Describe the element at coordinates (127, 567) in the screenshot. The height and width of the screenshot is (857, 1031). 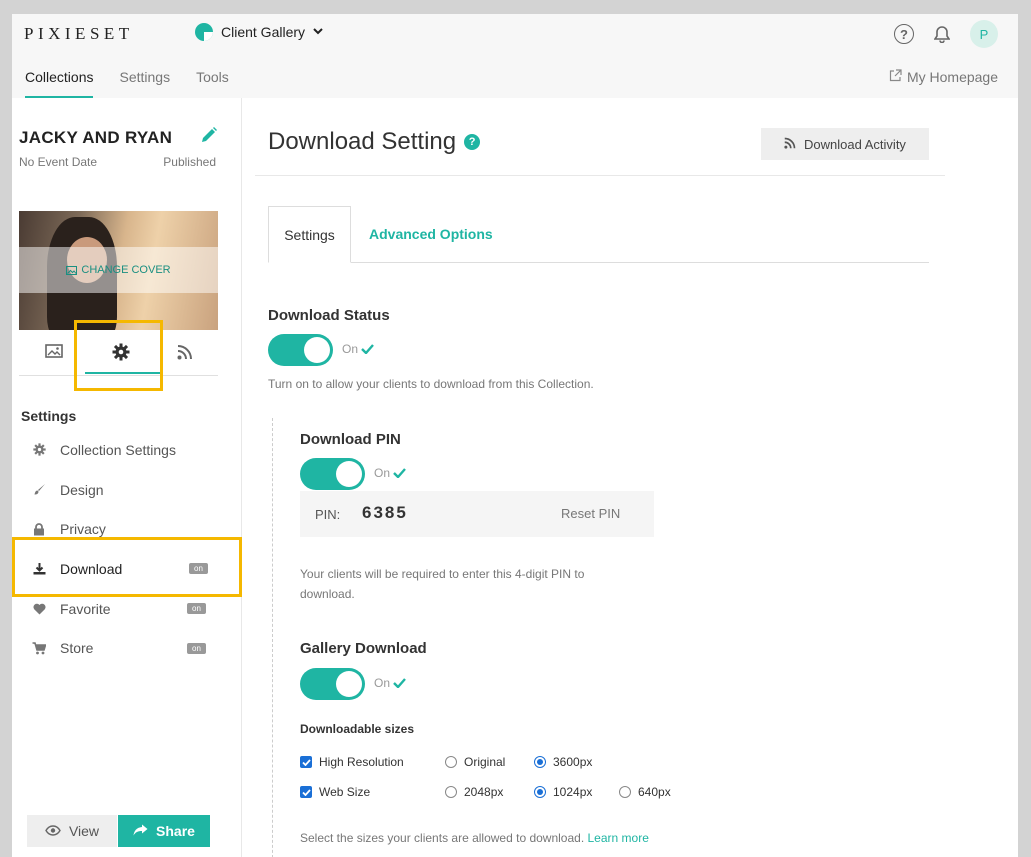
I see `download-highlight-box` at that location.